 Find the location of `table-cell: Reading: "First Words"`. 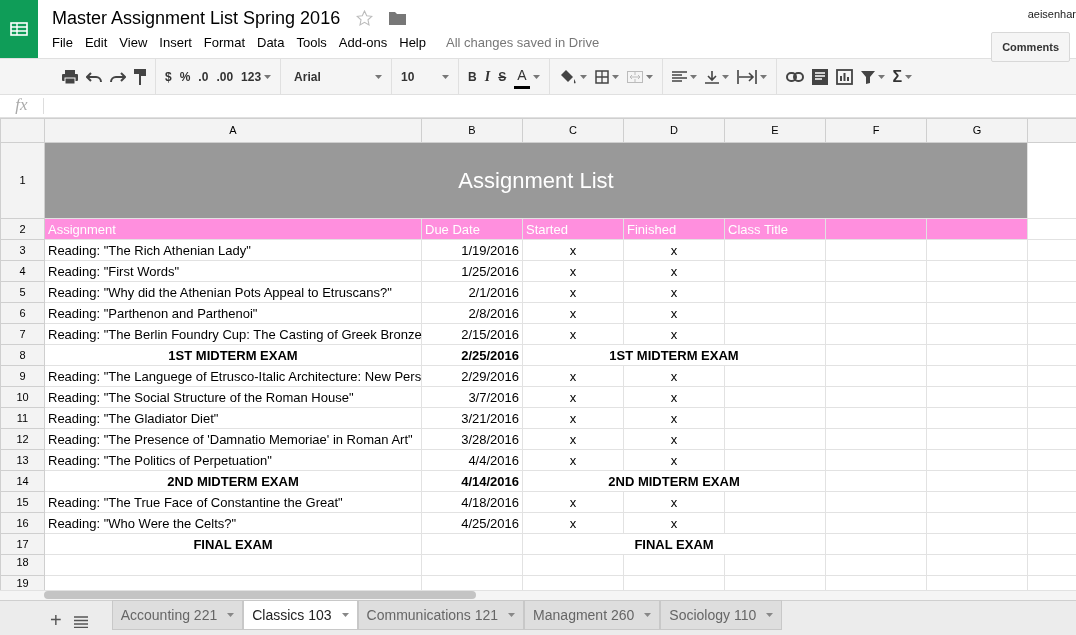

table-cell: Reading: "First Words" is located at coordinates (233, 271).